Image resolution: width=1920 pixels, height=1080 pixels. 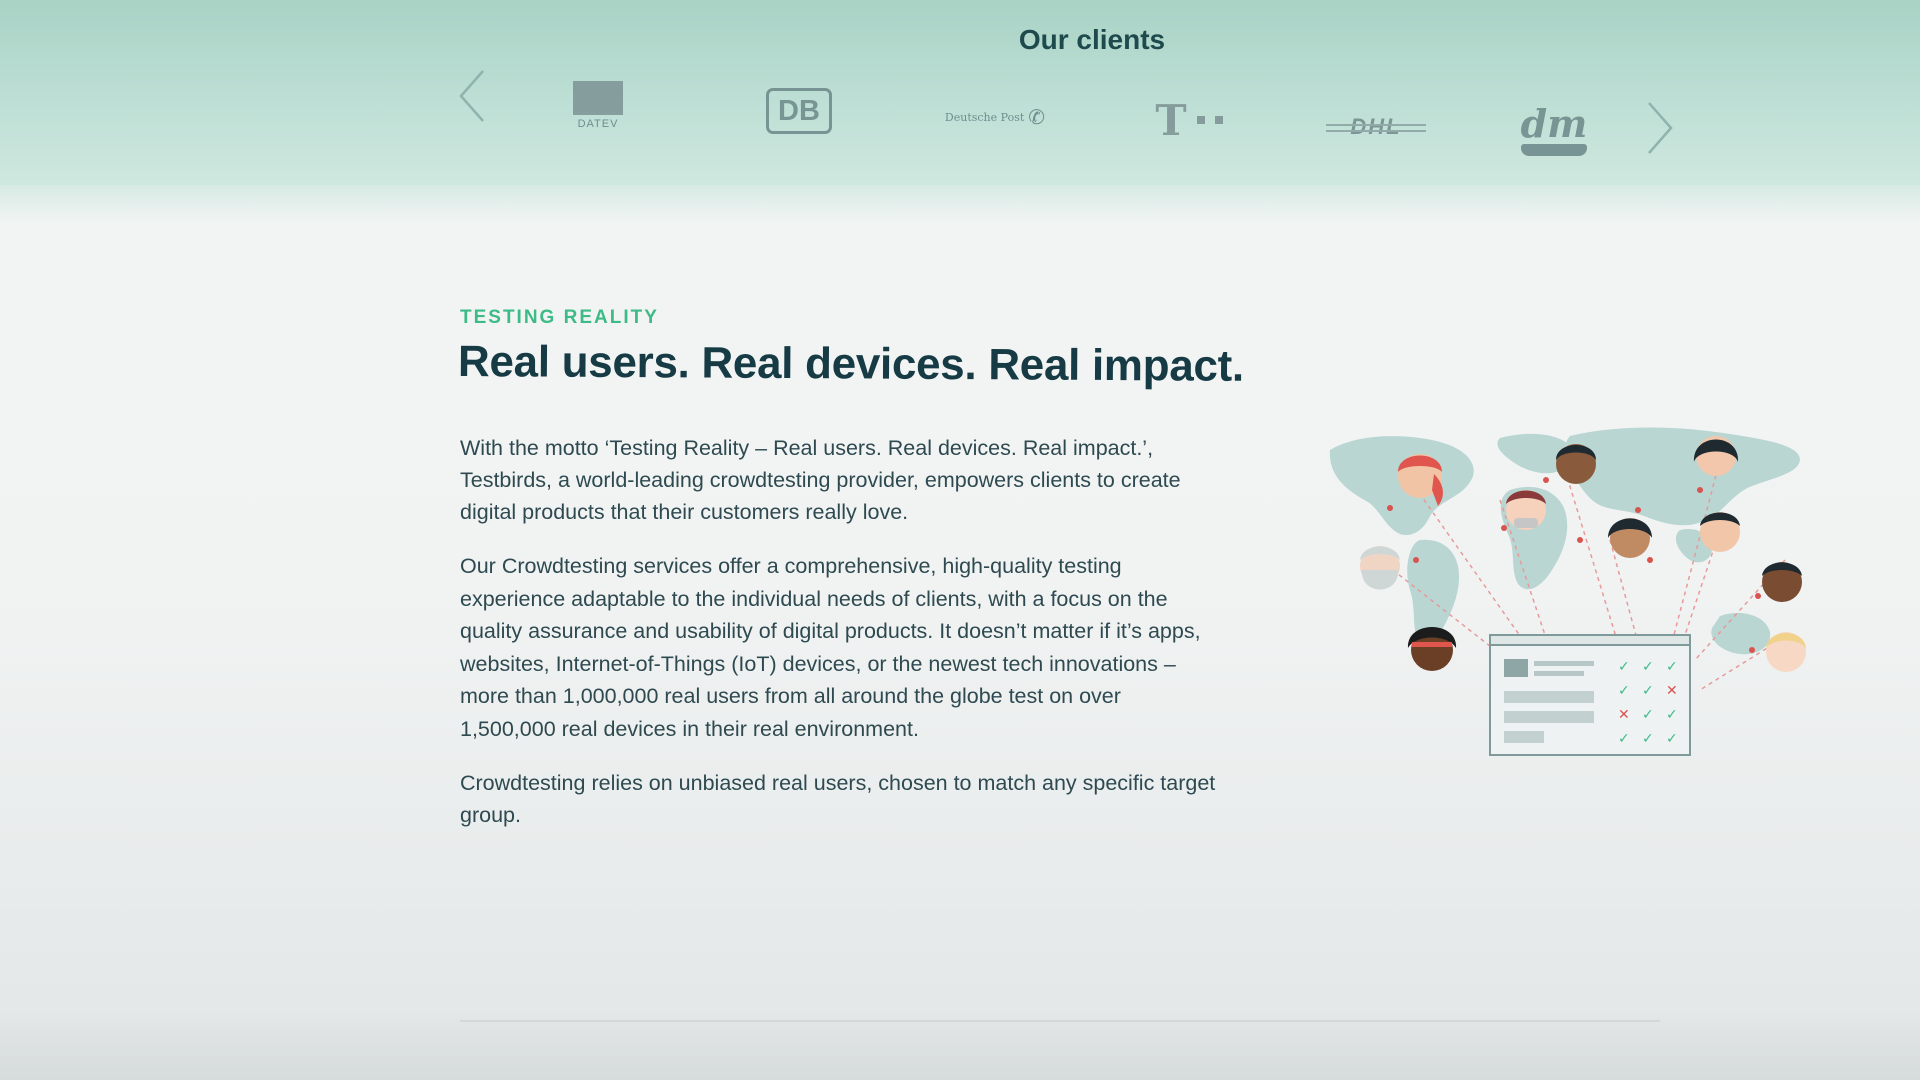 I want to click on client-logo-dhl: DHL, so click(x=1376, y=127).